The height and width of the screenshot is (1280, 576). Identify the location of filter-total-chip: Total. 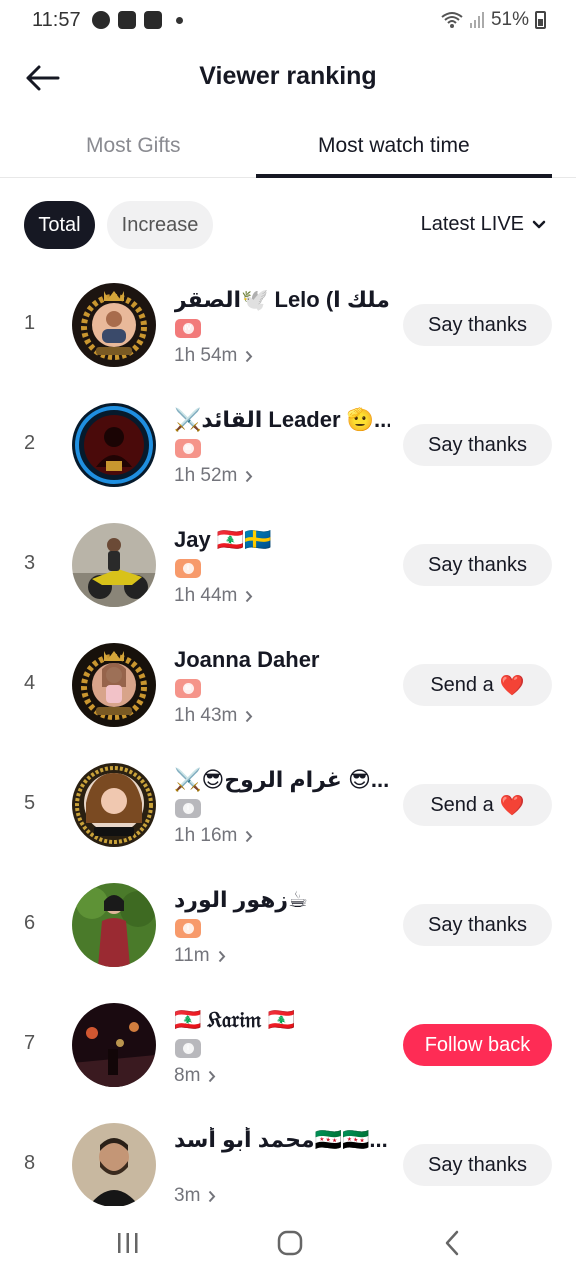
(59, 225).